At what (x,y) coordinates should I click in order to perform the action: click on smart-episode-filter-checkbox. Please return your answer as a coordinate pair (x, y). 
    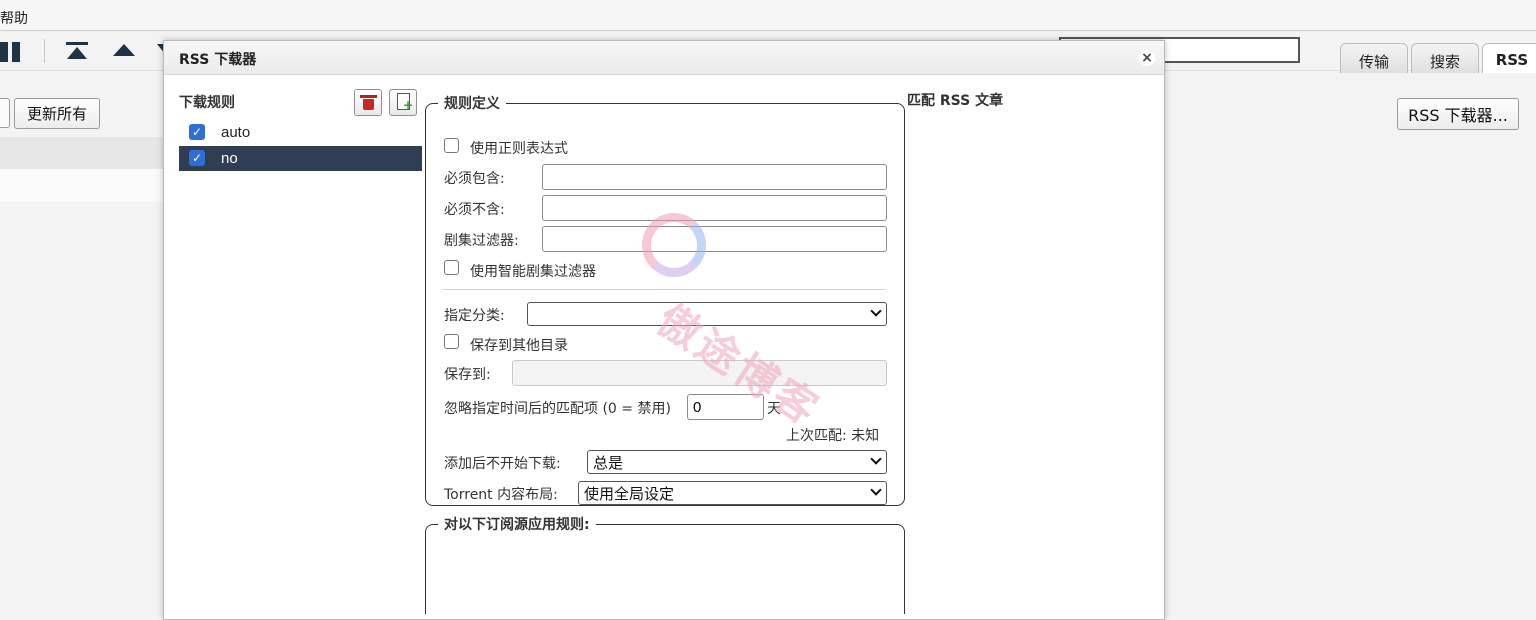
    Looking at the image, I should click on (451, 267).